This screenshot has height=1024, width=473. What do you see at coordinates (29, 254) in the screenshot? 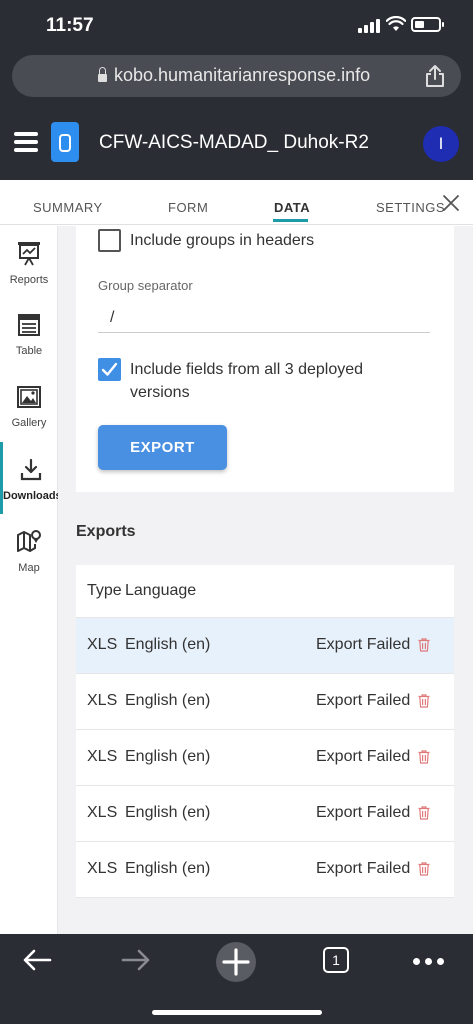
I see `reports-icon` at bounding box center [29, 254].